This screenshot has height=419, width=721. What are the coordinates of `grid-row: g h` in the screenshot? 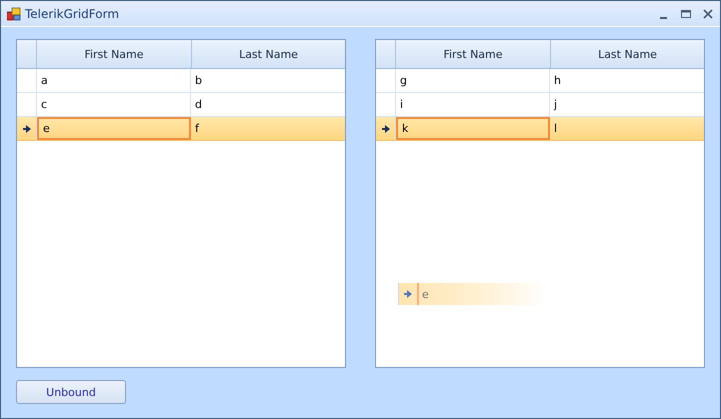 It's located at (540, 81).